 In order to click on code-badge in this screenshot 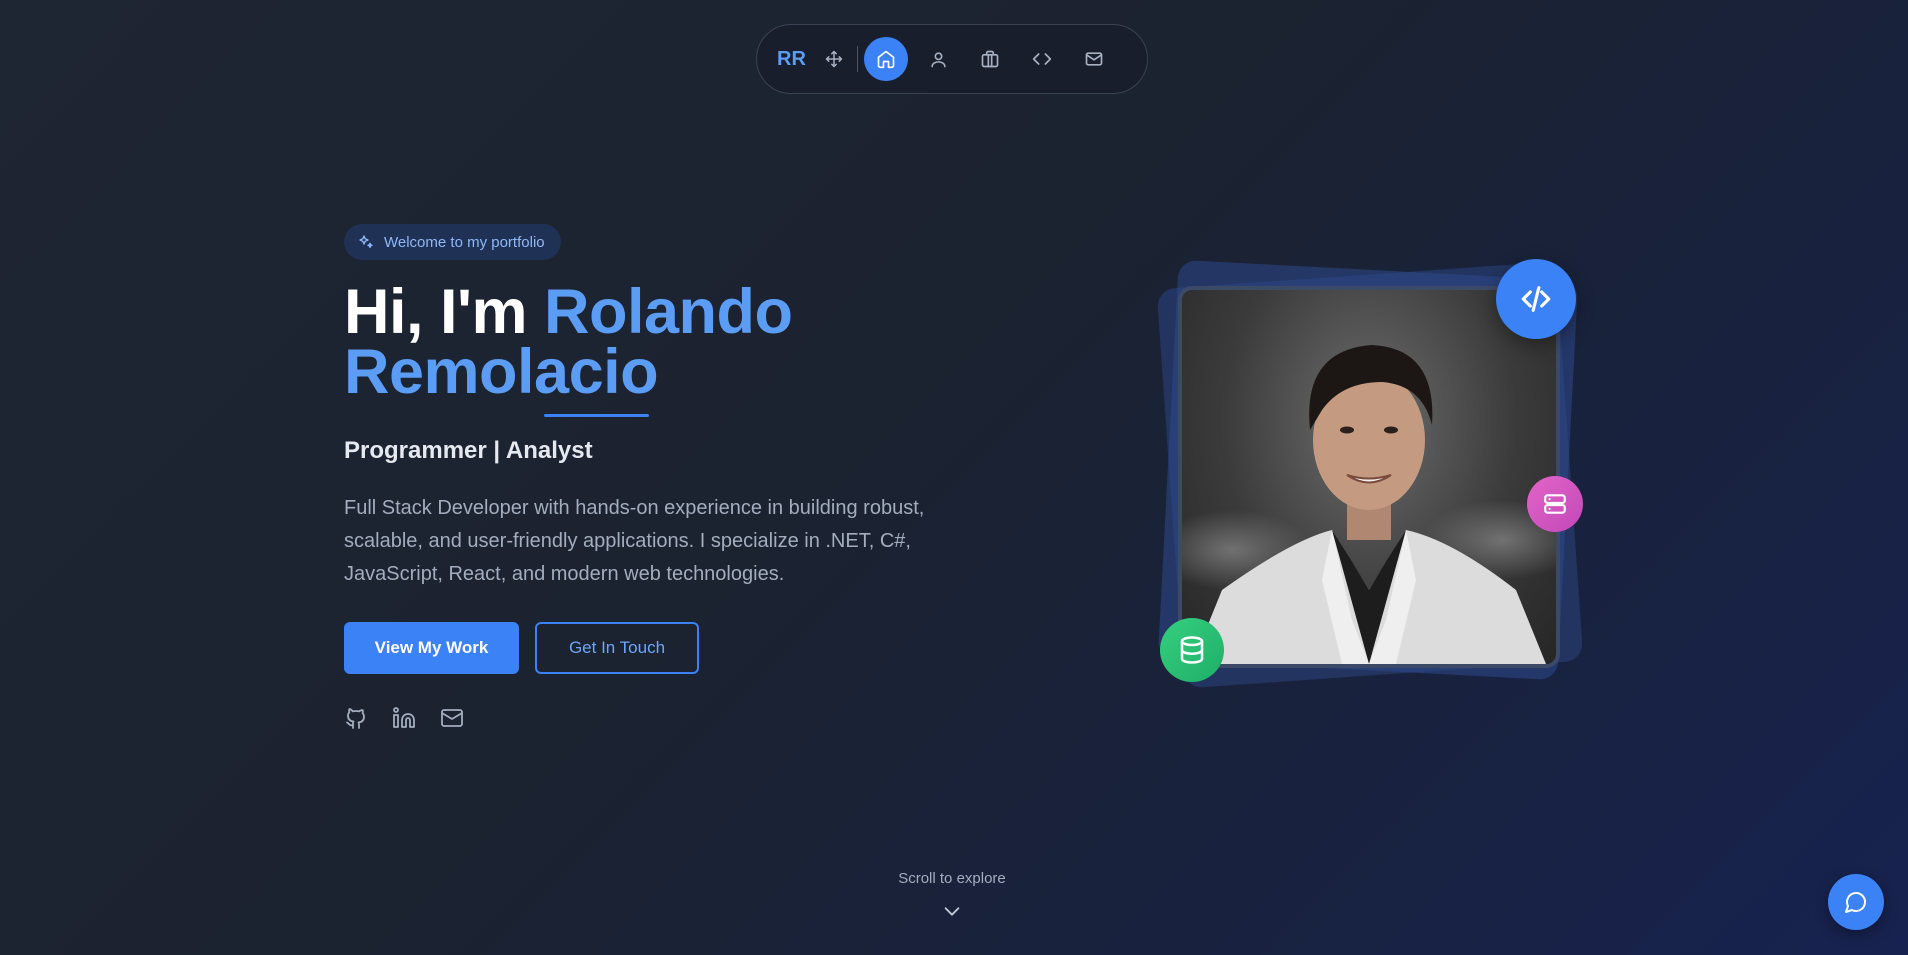, I will do `click(1536, 299)`.